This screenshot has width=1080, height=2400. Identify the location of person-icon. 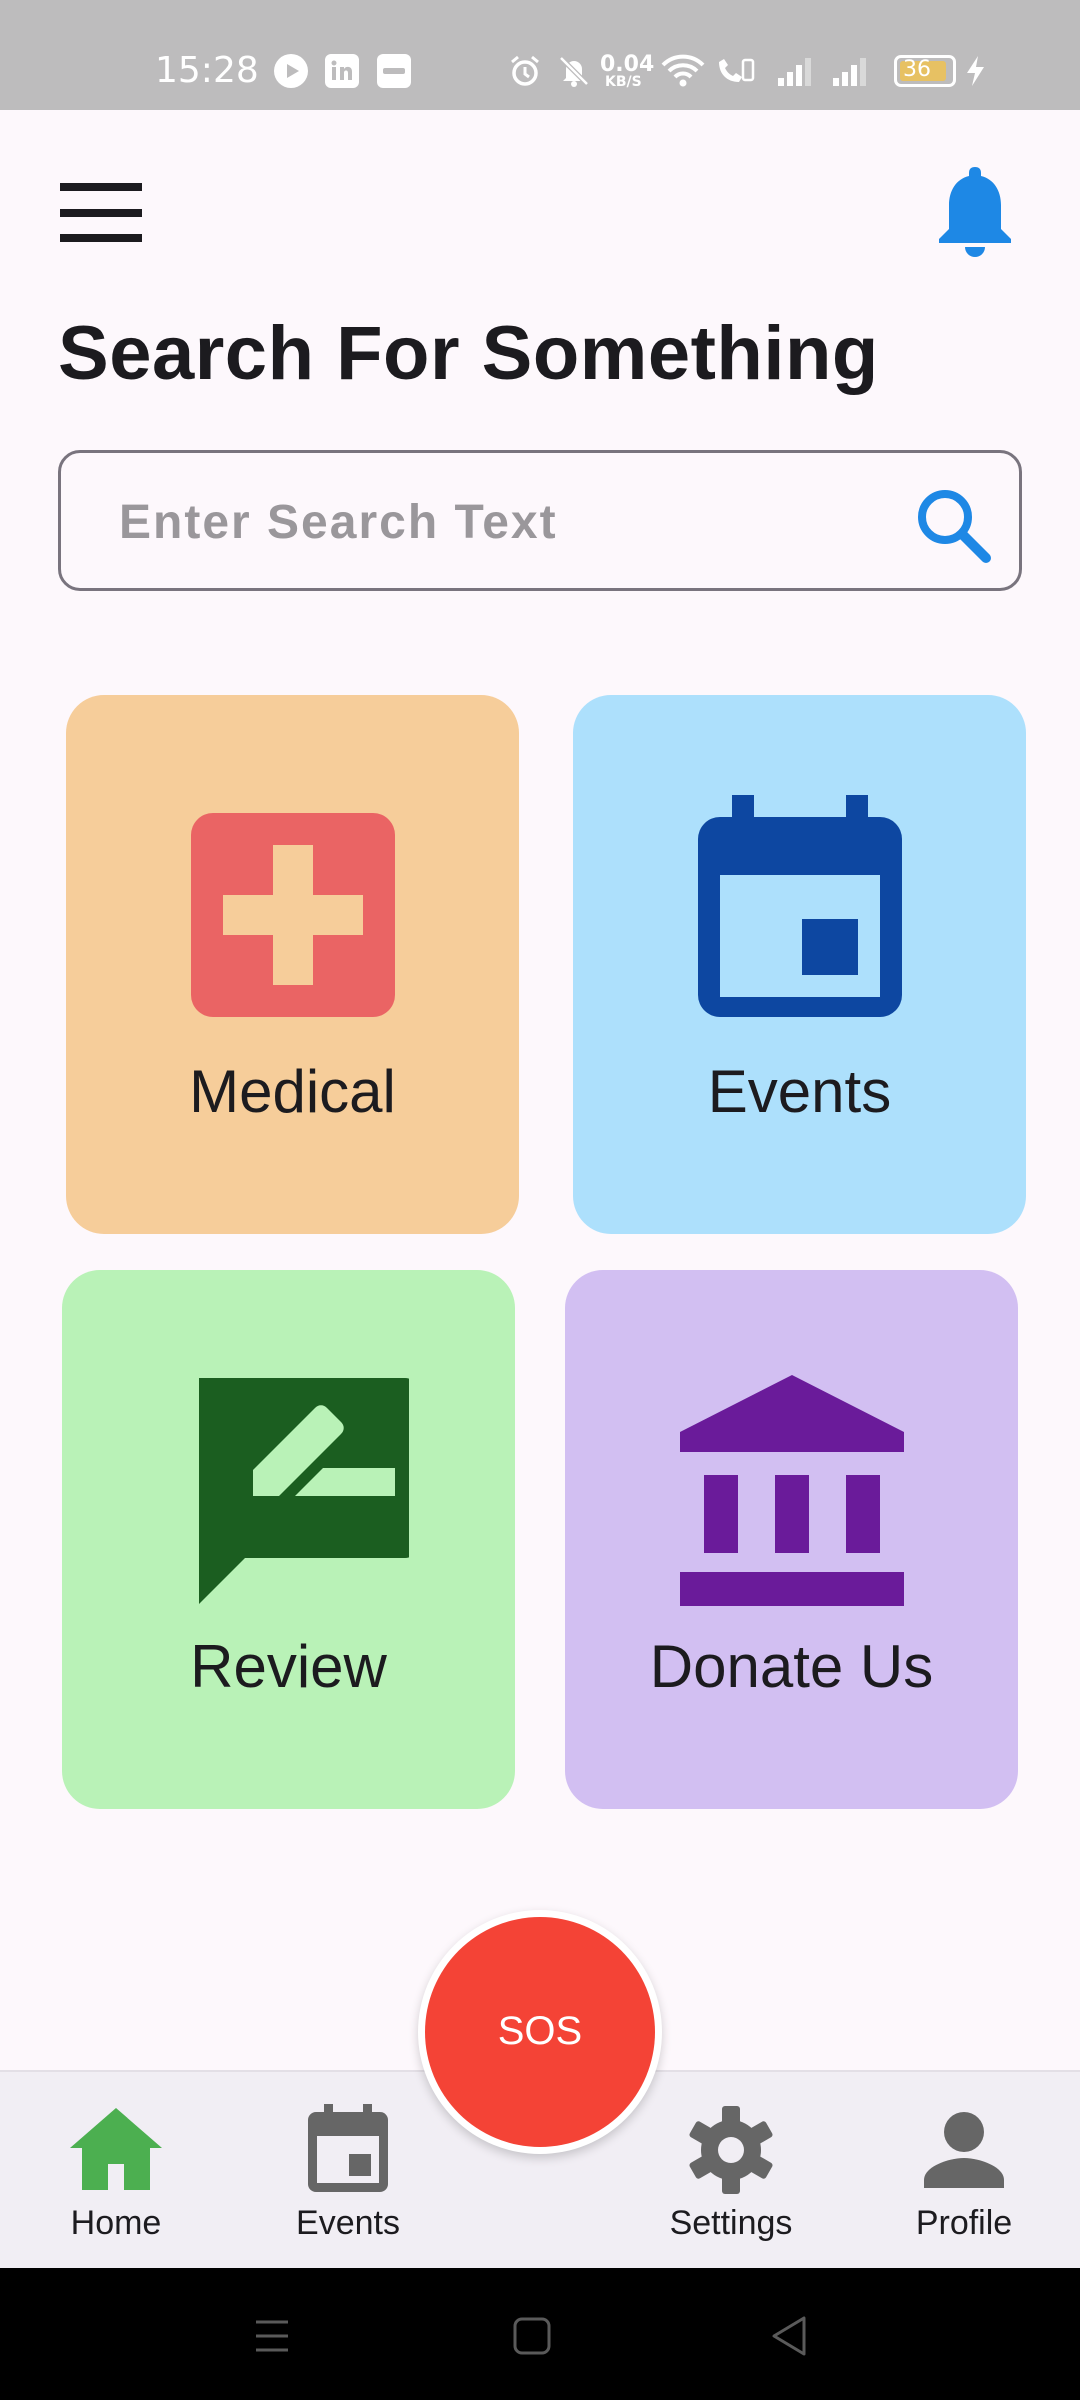
(964, 2150).